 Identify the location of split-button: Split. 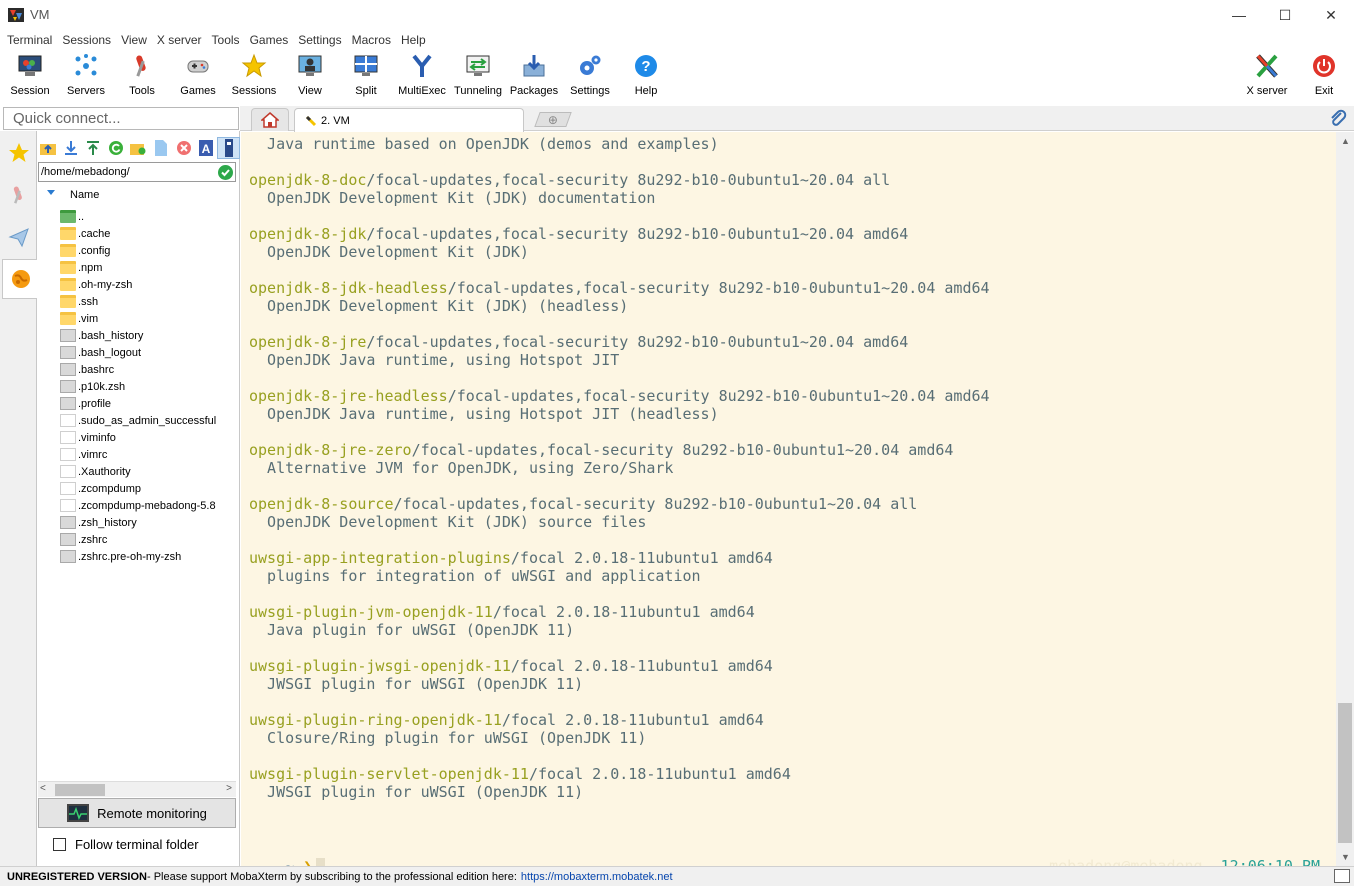
(366, 77).